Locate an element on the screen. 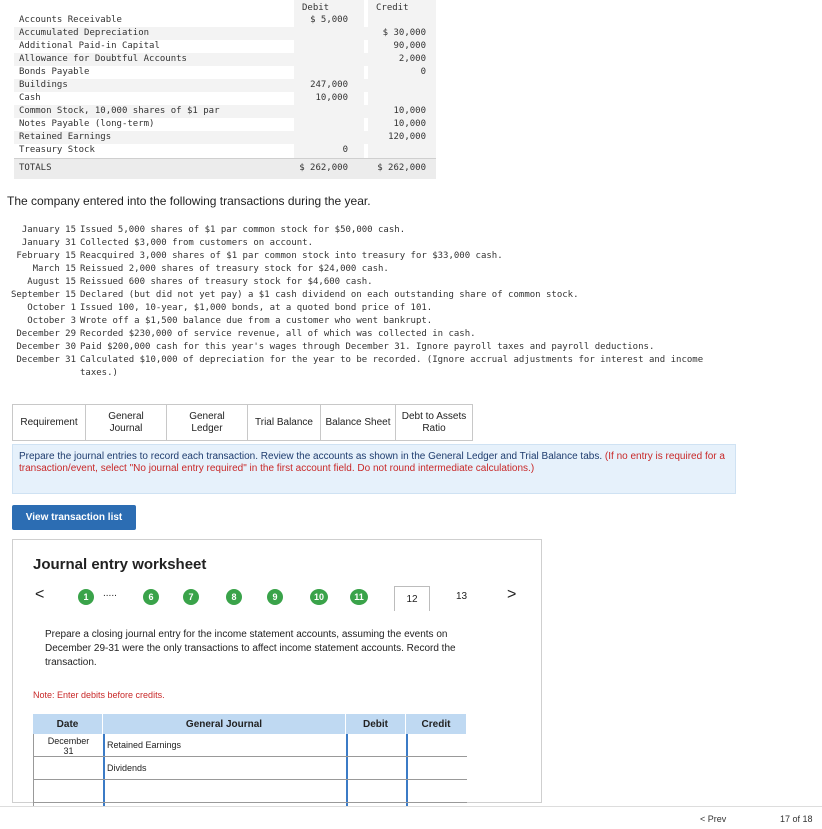 The image size is (822, 829). account-name: Common Stock, 10,000 shares of $1 par is located at coordinates (119, 111).